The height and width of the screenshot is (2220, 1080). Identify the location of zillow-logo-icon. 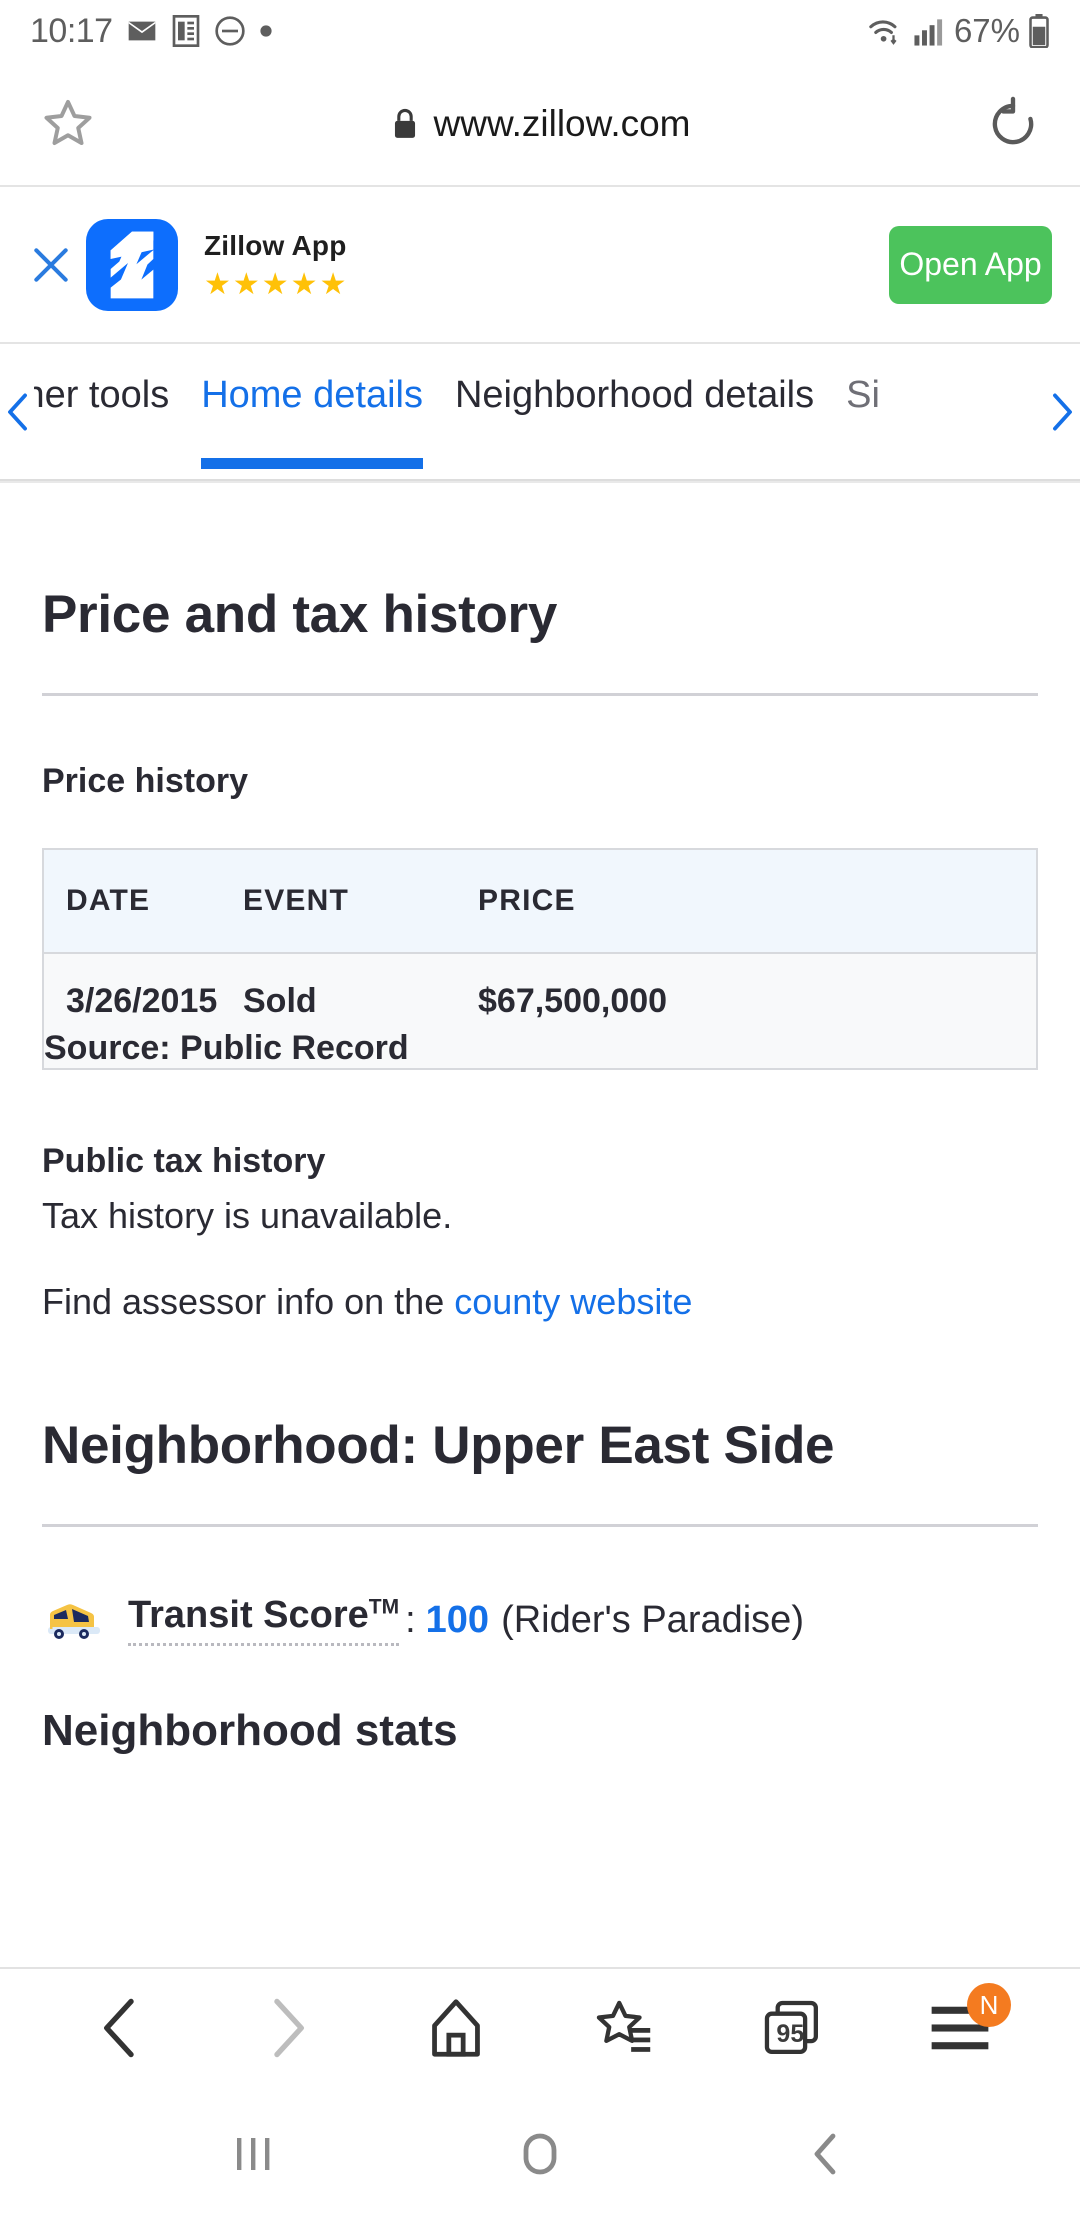
(132, 264).